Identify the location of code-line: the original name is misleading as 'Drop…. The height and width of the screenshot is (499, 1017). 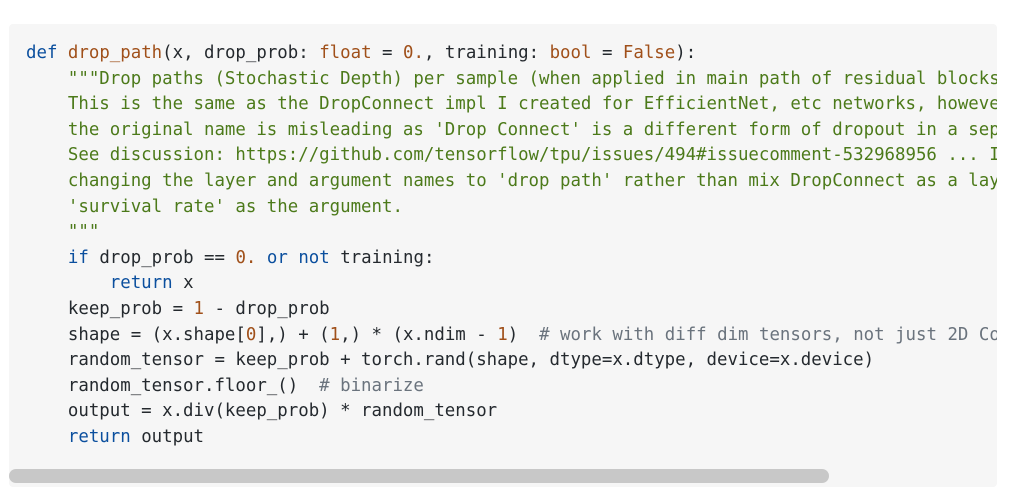
(511, 131).